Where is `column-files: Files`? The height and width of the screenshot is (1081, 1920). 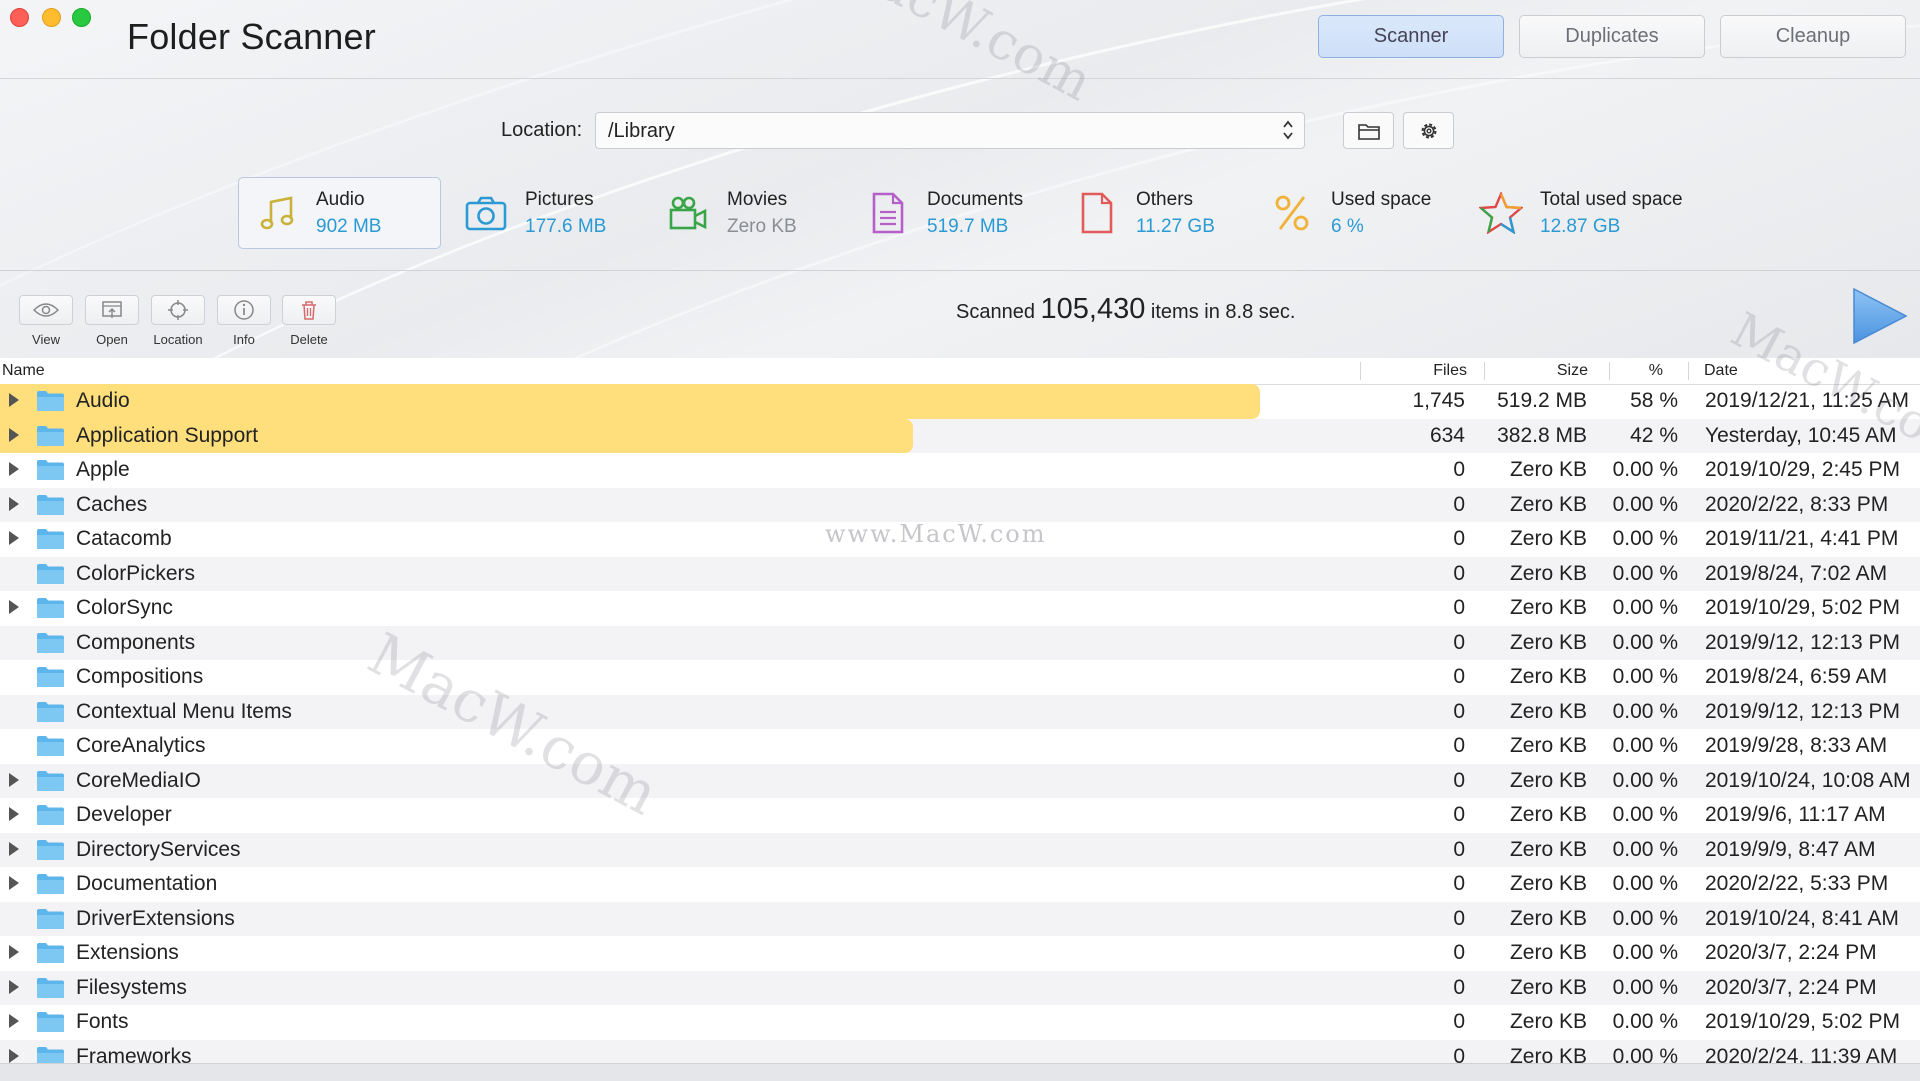 column-files: Files is located at coordinates (1450, 371).